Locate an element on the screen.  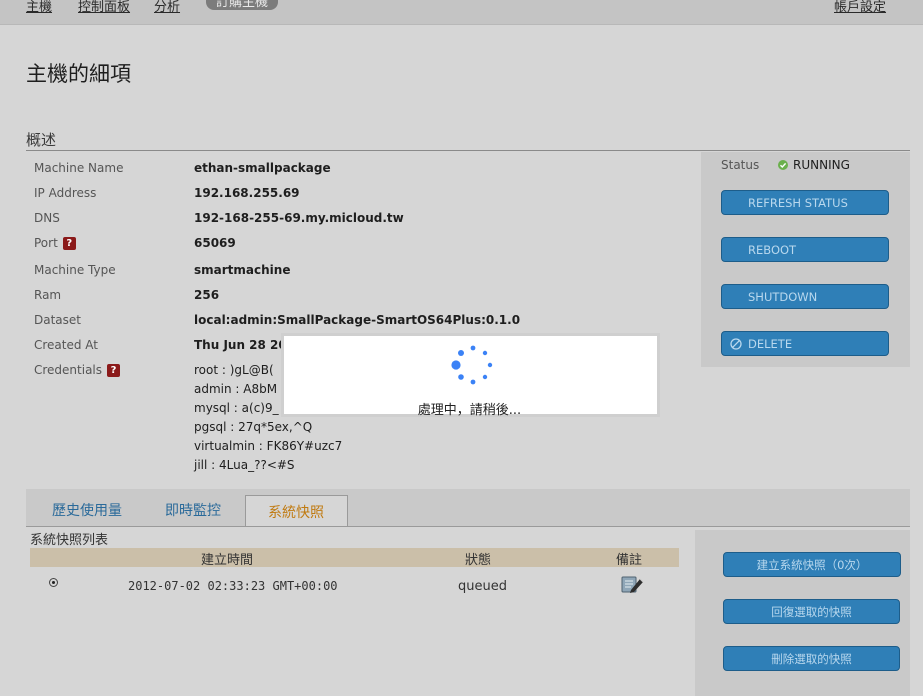
nav-link-account-settings: 帳戶設定 is located at coordinates (860, 7).